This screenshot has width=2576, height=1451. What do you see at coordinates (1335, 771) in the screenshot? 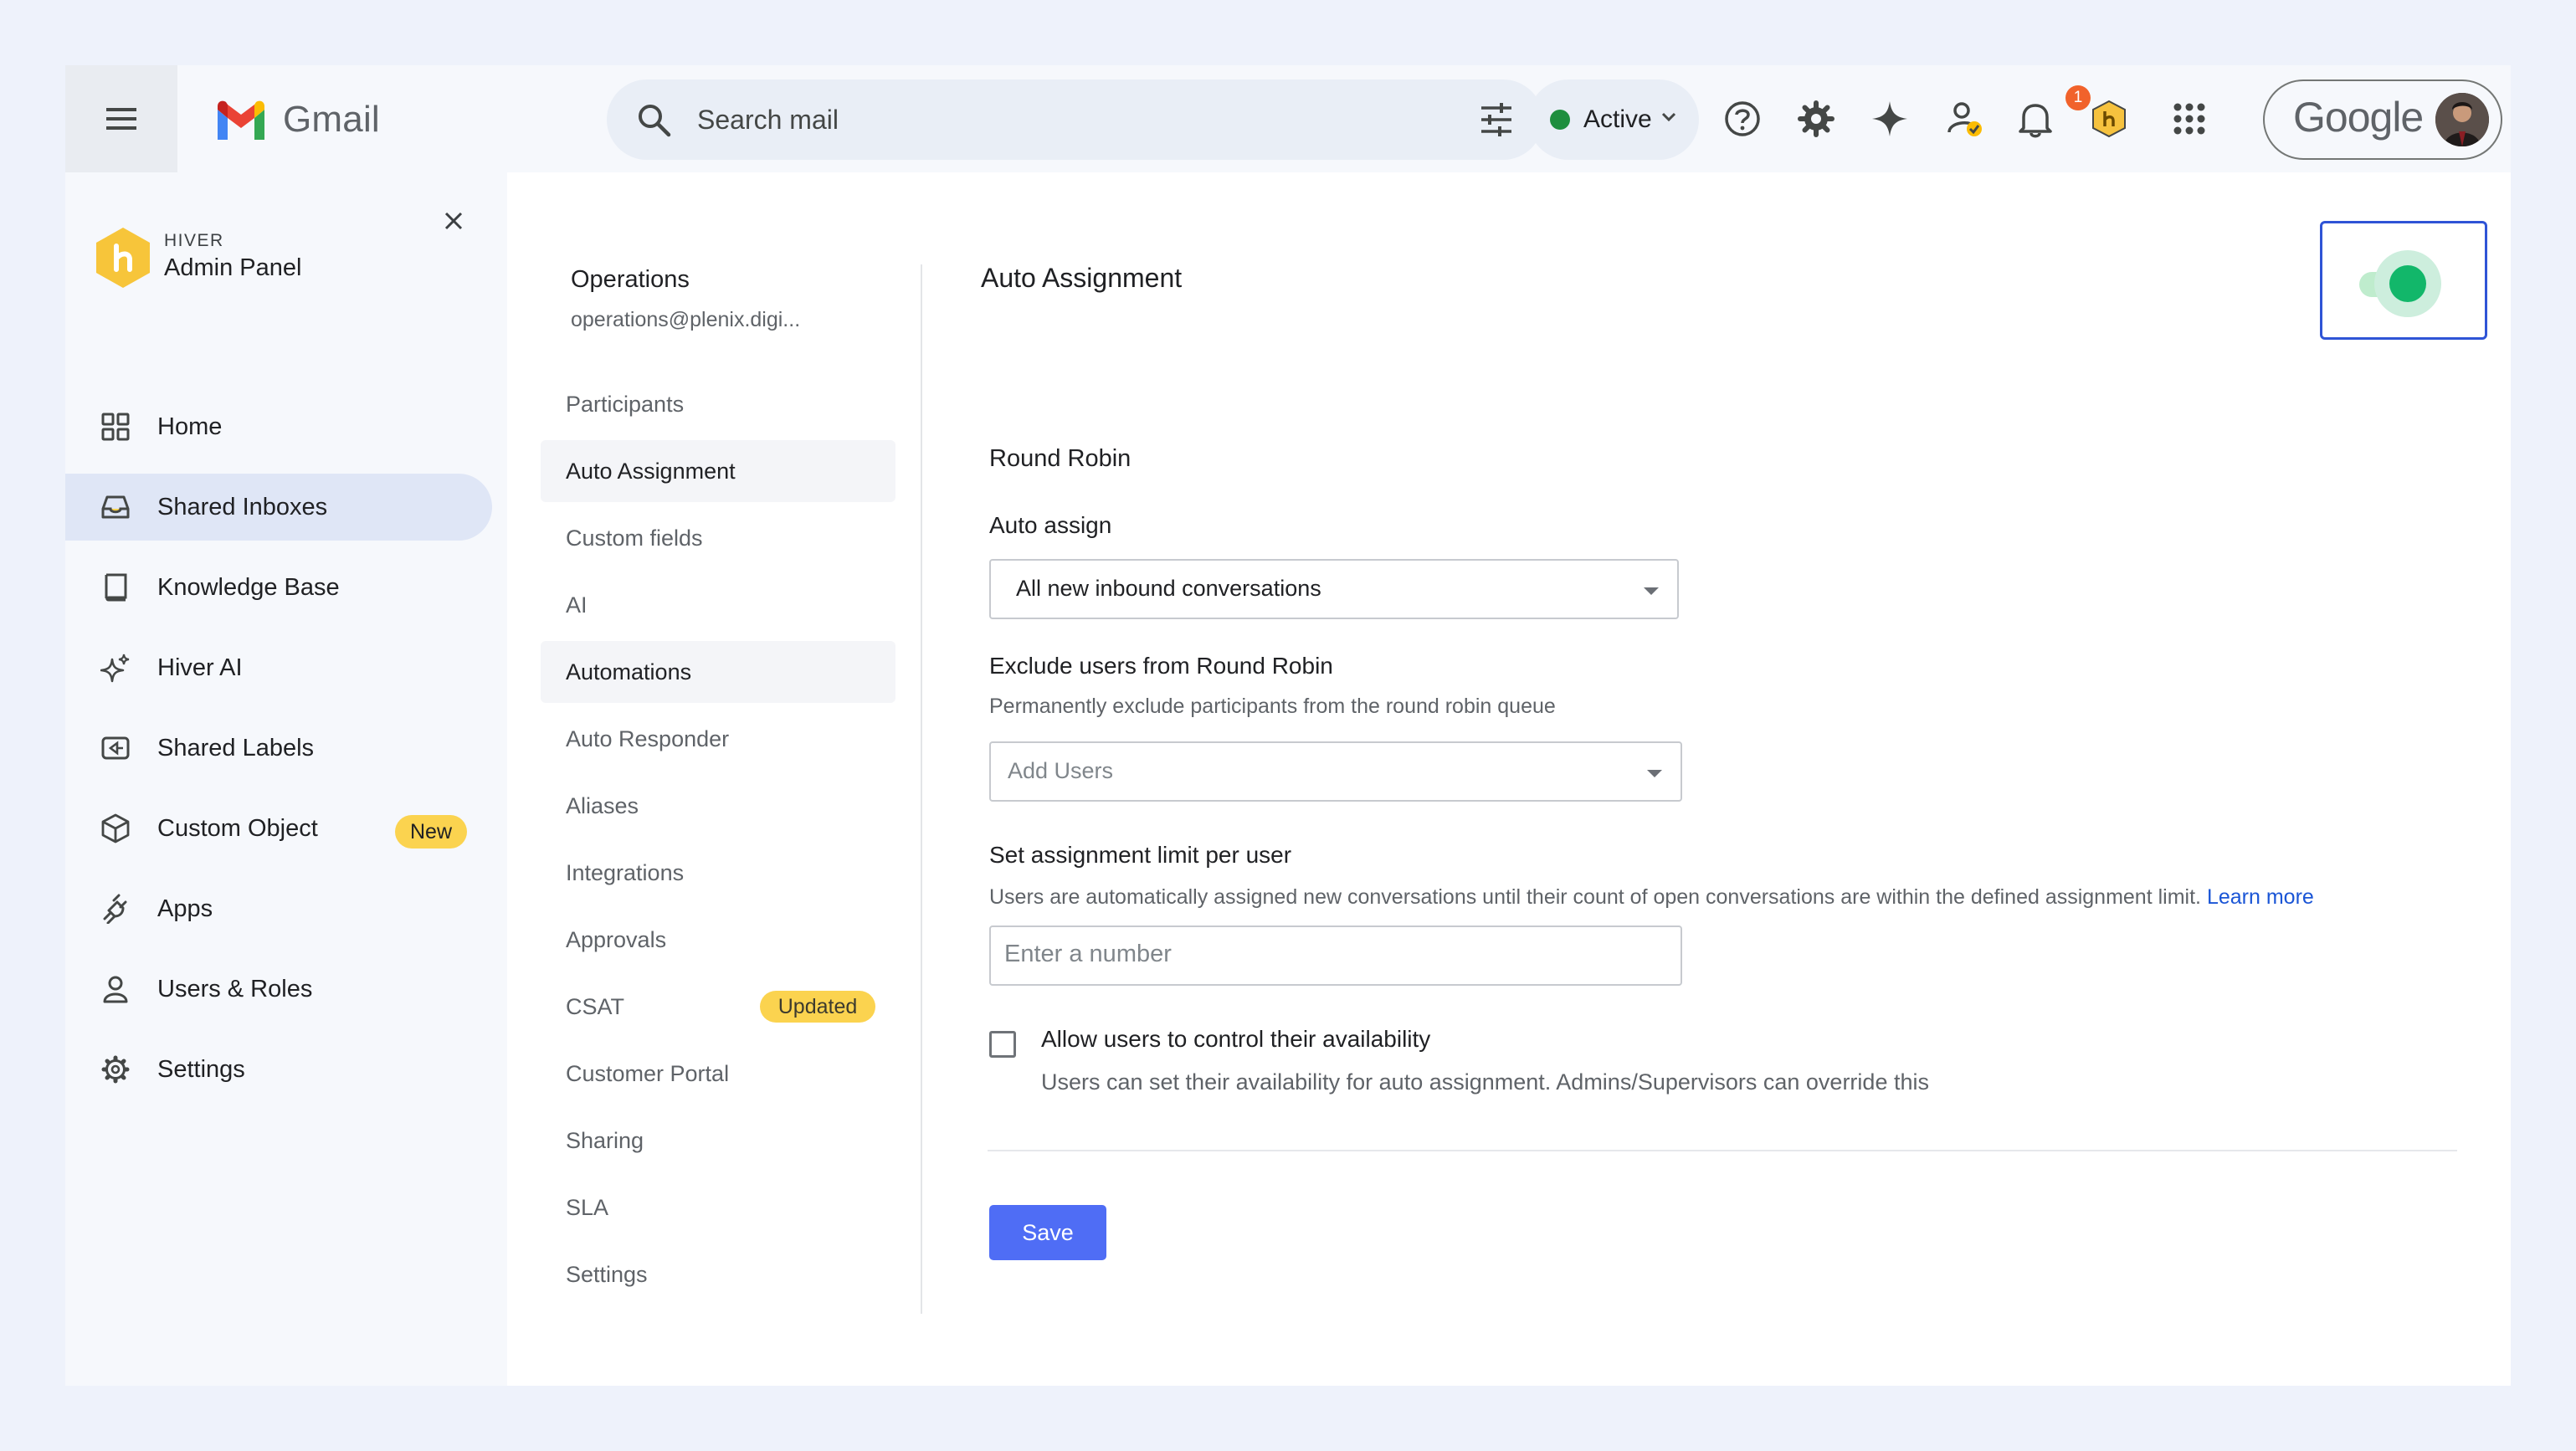
I see `exclude-users-select: Add Users` at bounding box center [1335, 771].